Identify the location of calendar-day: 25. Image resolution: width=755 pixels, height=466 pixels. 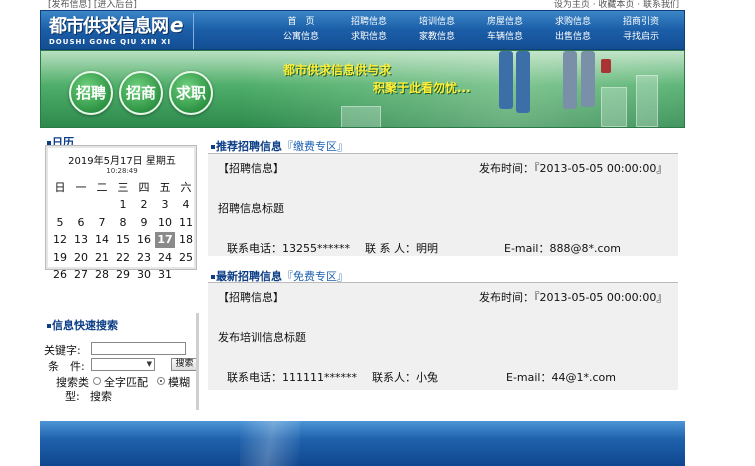
(186, 258).